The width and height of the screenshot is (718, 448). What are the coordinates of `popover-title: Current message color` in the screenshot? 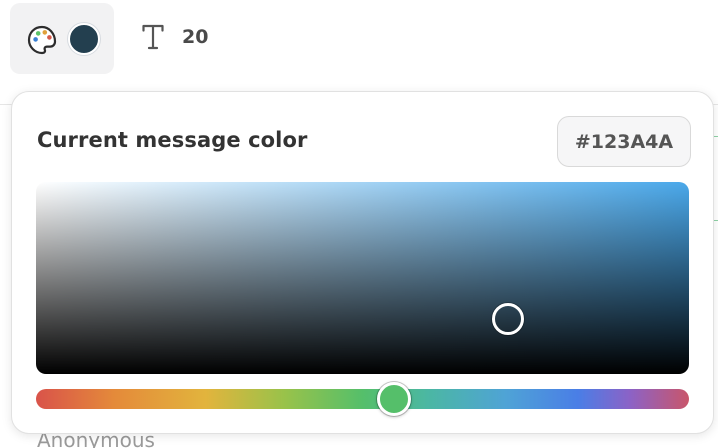 It's located at (172, 140).